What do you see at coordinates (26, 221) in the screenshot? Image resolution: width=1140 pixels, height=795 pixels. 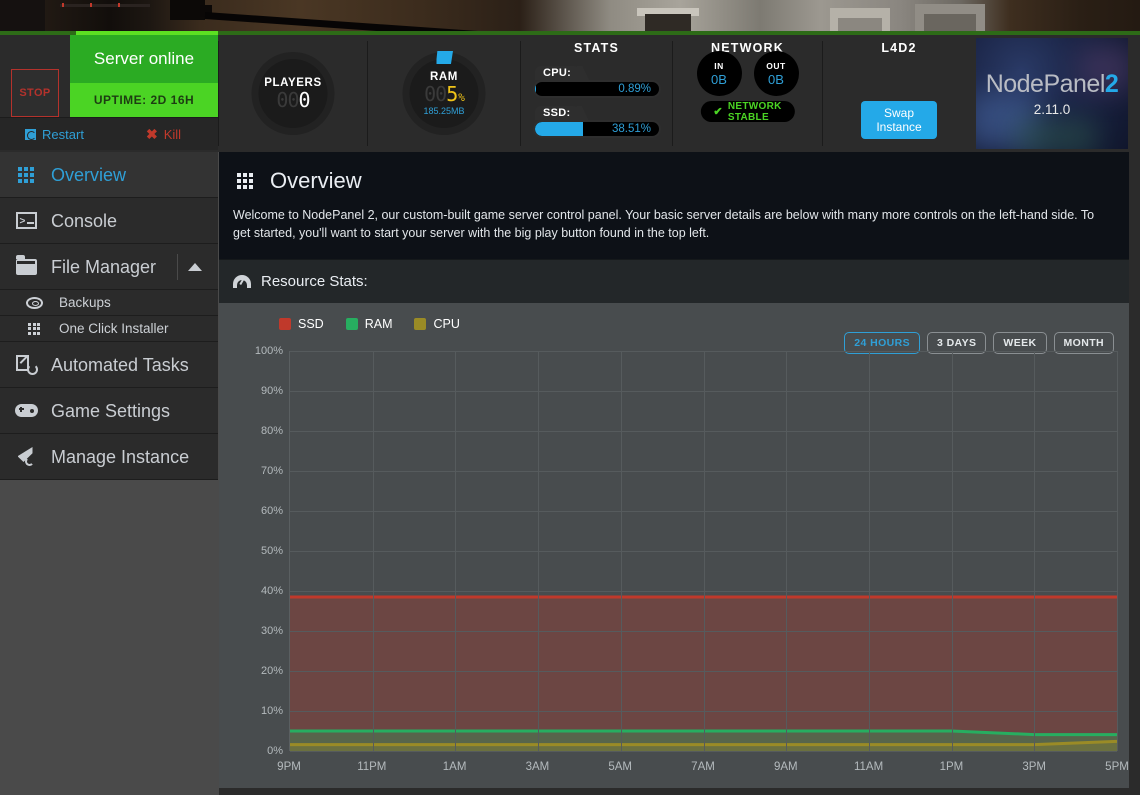 I see `terminal-icon` at bounding box center [26, 221].